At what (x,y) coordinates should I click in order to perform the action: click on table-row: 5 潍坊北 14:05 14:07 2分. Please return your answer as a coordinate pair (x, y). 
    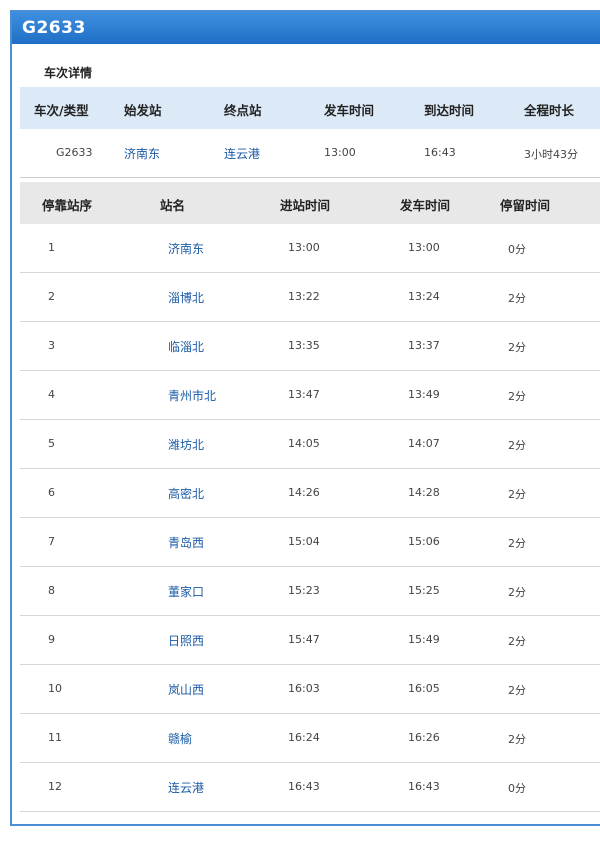
    Looking at the image, I should click on (310, 444).